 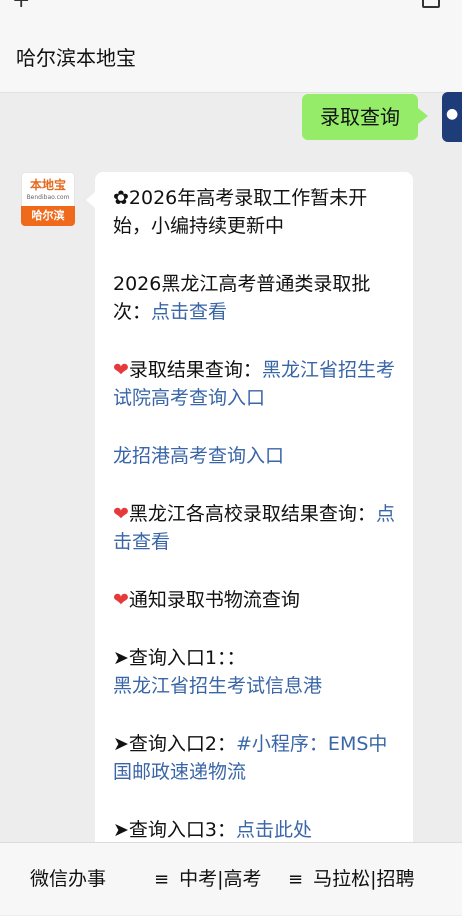 What do you see at coordinates (452, 114) in the screenshot?
I see `user-avatar-glyph: ●` at bounding box center [452, 114].